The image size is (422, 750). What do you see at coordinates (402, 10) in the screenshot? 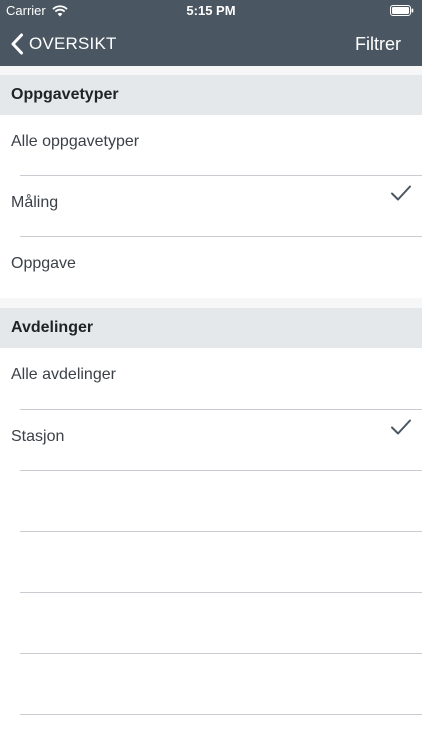
I see `battery-icon` at bounding box center [402, 10].